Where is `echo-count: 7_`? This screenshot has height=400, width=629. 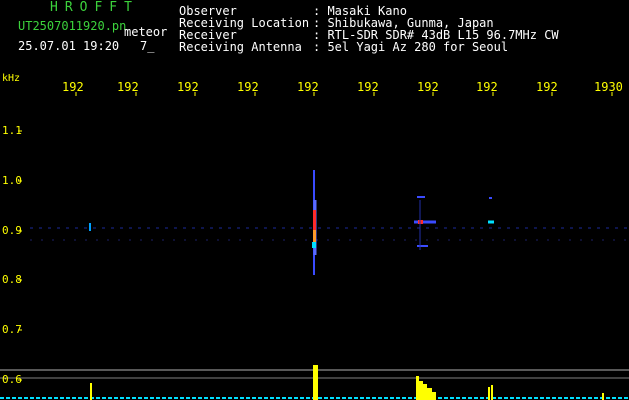 echo-count: 7_ is located at coordinates (147, 46).